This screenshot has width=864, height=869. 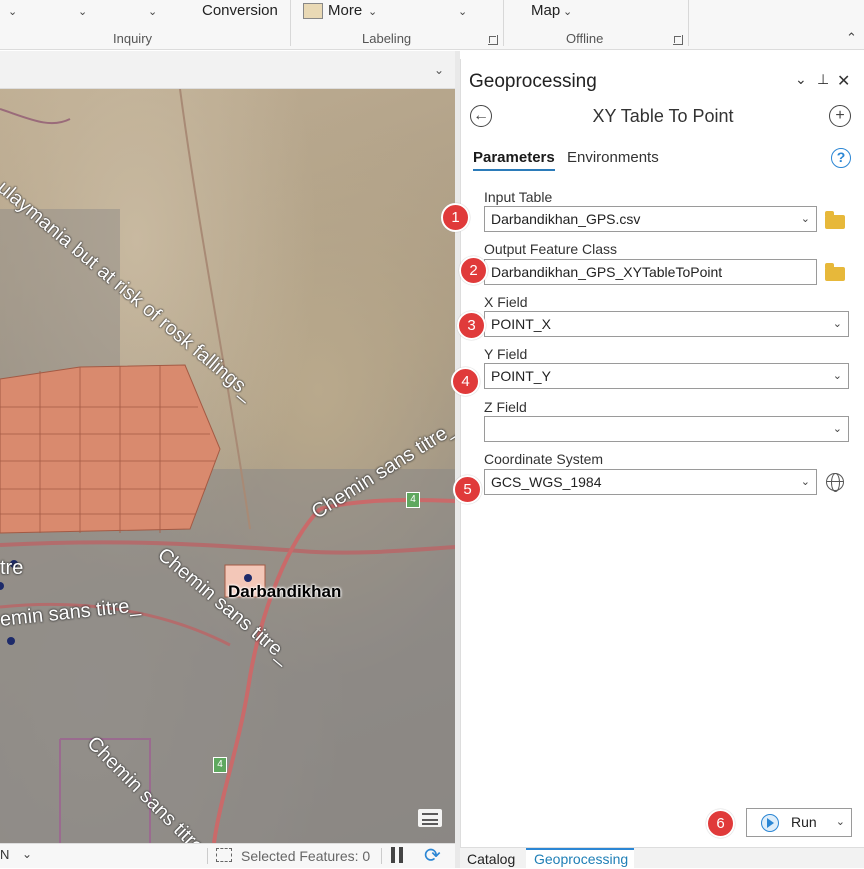 What do you see at coordinates (545, 10) in the screenshot?
I see `map-button: Map` at bounding box center [545, 10].